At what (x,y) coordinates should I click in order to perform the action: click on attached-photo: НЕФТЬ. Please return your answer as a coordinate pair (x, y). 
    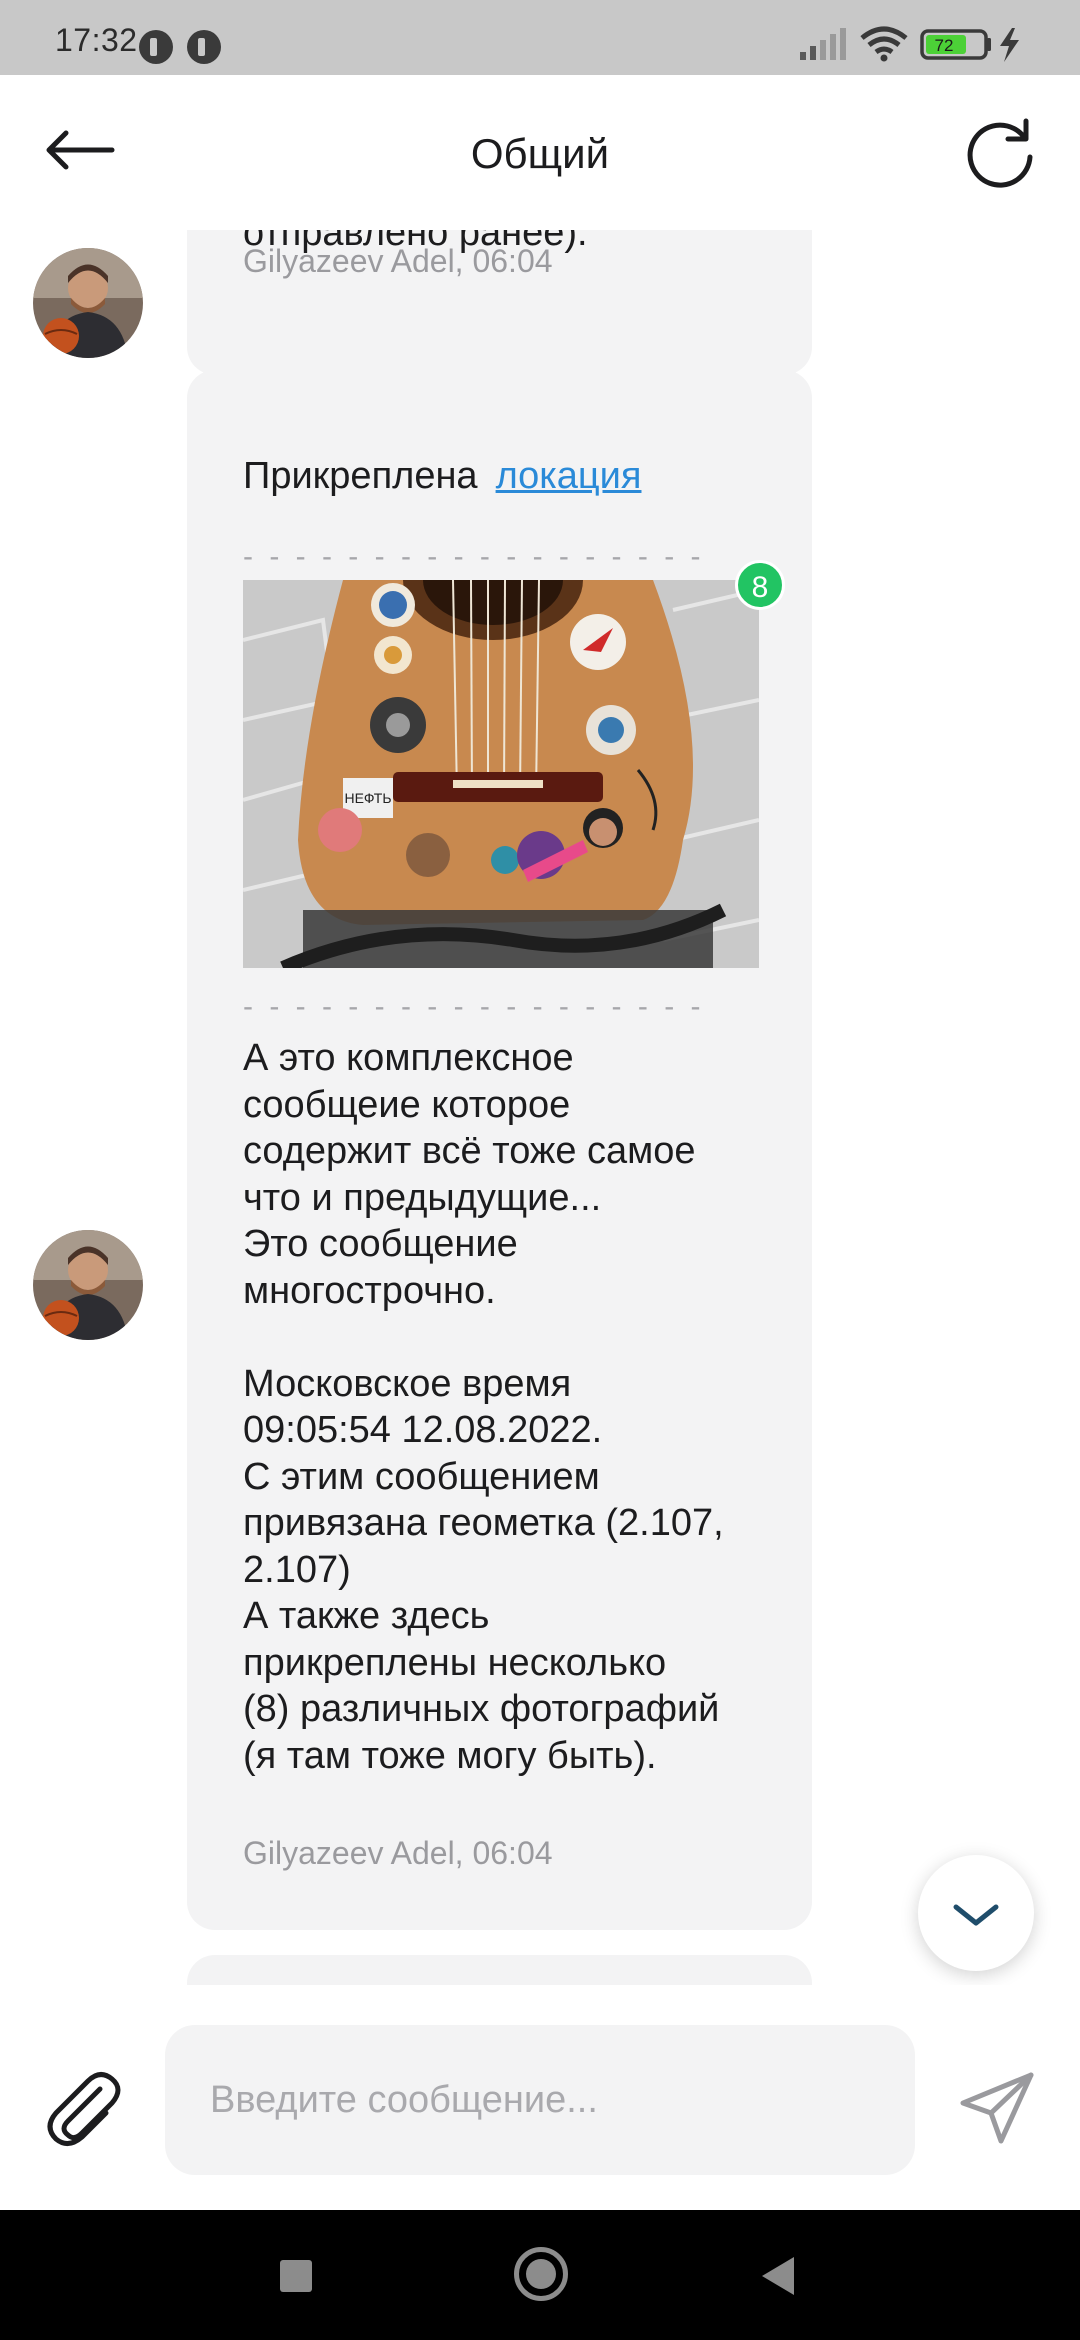
    Looking at the image, I should click on (501, 774).